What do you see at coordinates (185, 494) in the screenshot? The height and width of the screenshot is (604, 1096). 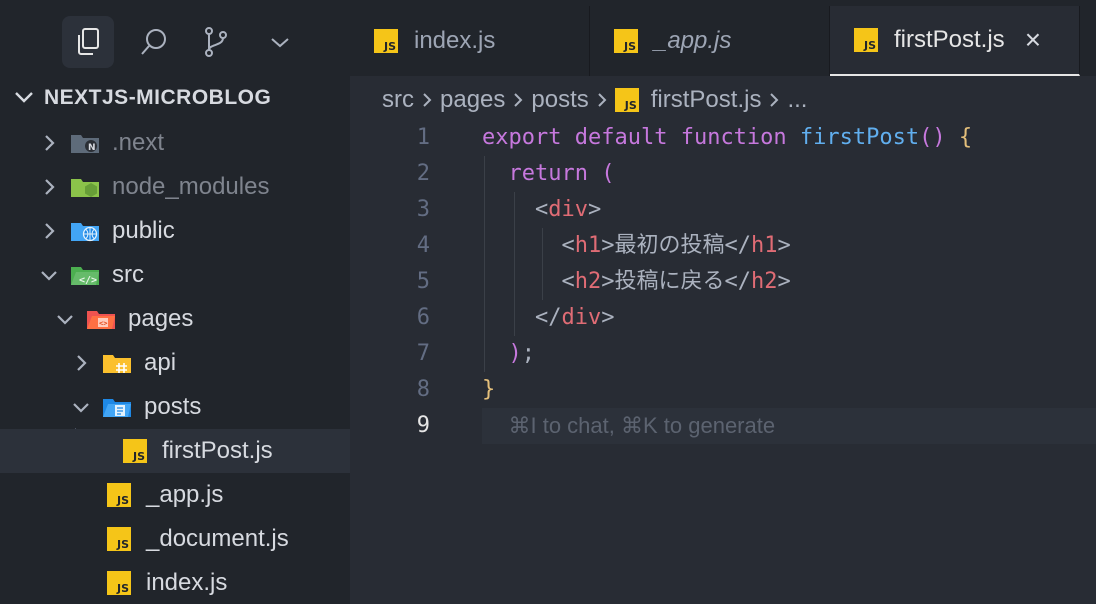 I see `tree-item-label: _app.js` at bounding box center [185, 494].